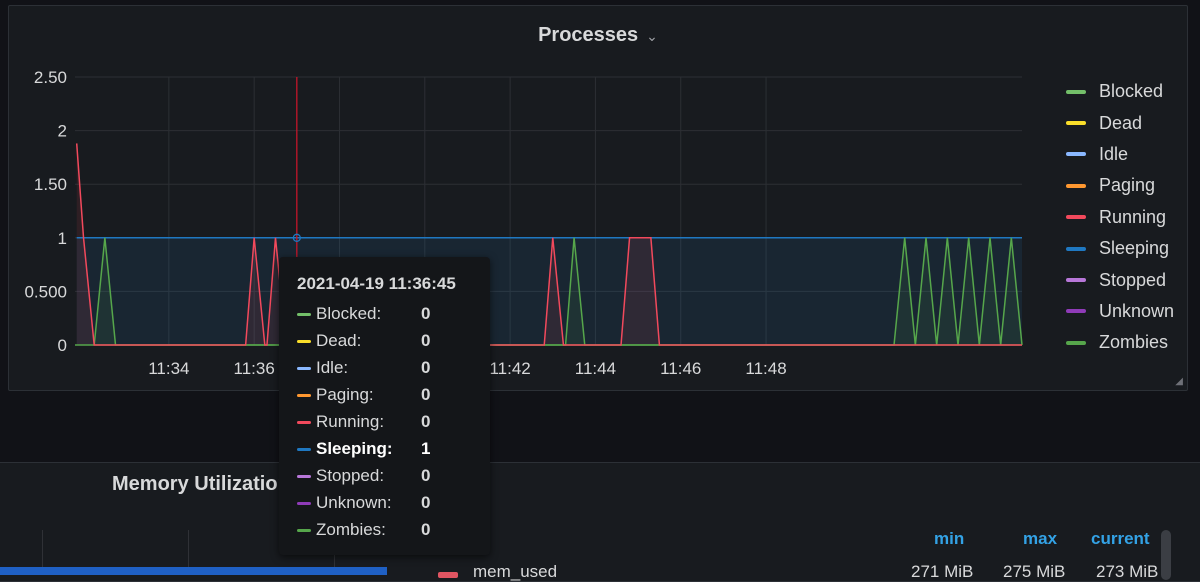  Describe the element at coordinates (349, 313) in the screenshot. I see `tooltip-series-name: Blocked:` at that location.